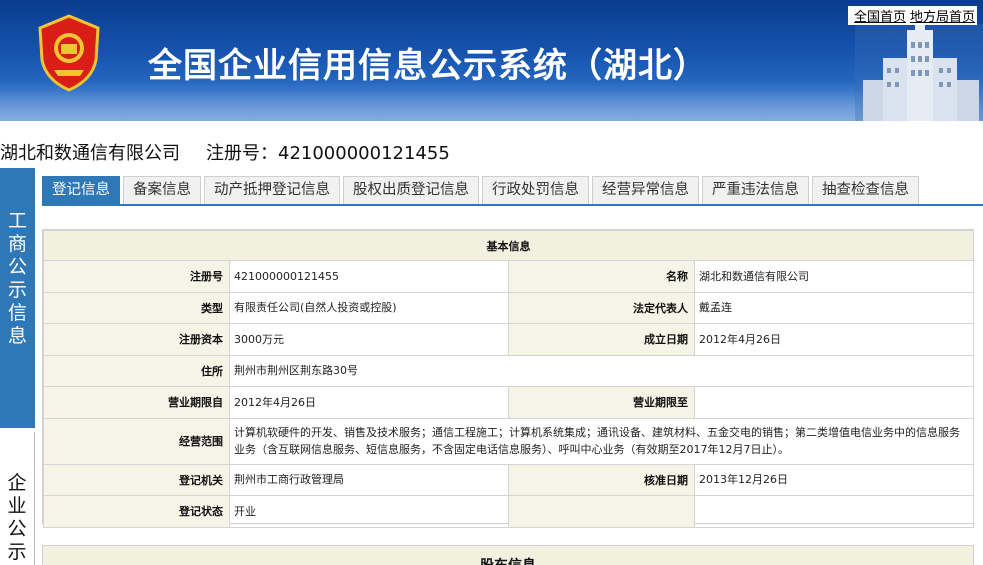 Image resolution: width=983 pixels, height=565 pixels. I want to click on side-tab-char: 息, so click(17, 336).